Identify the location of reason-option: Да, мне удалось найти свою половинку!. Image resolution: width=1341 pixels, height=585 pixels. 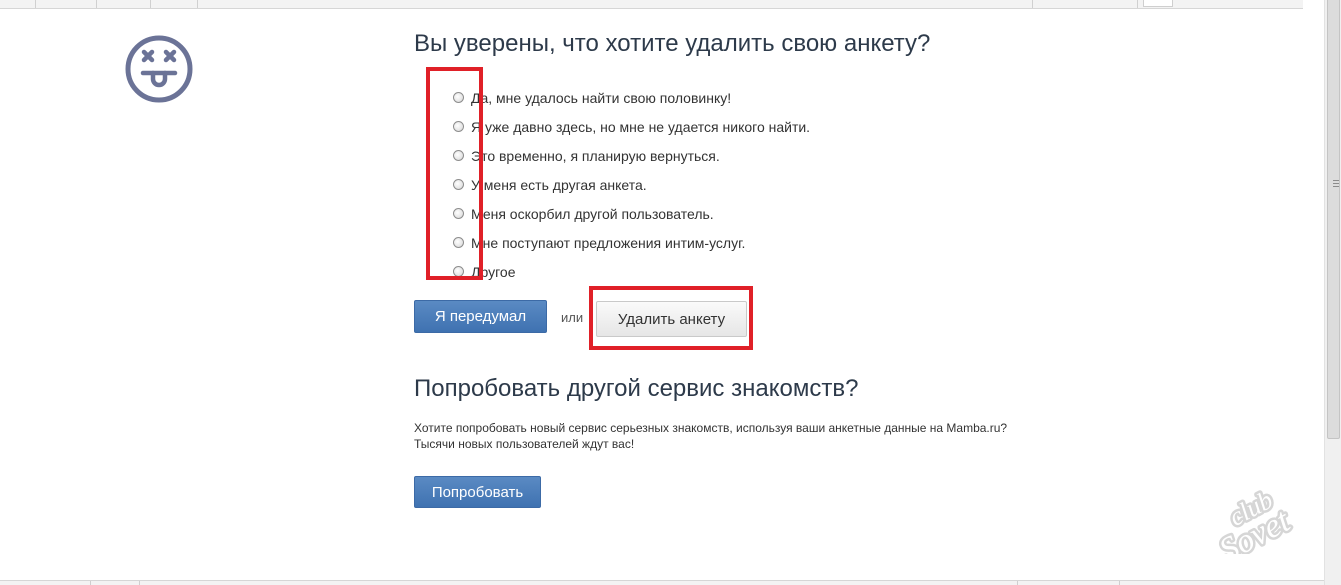
(631, 97).